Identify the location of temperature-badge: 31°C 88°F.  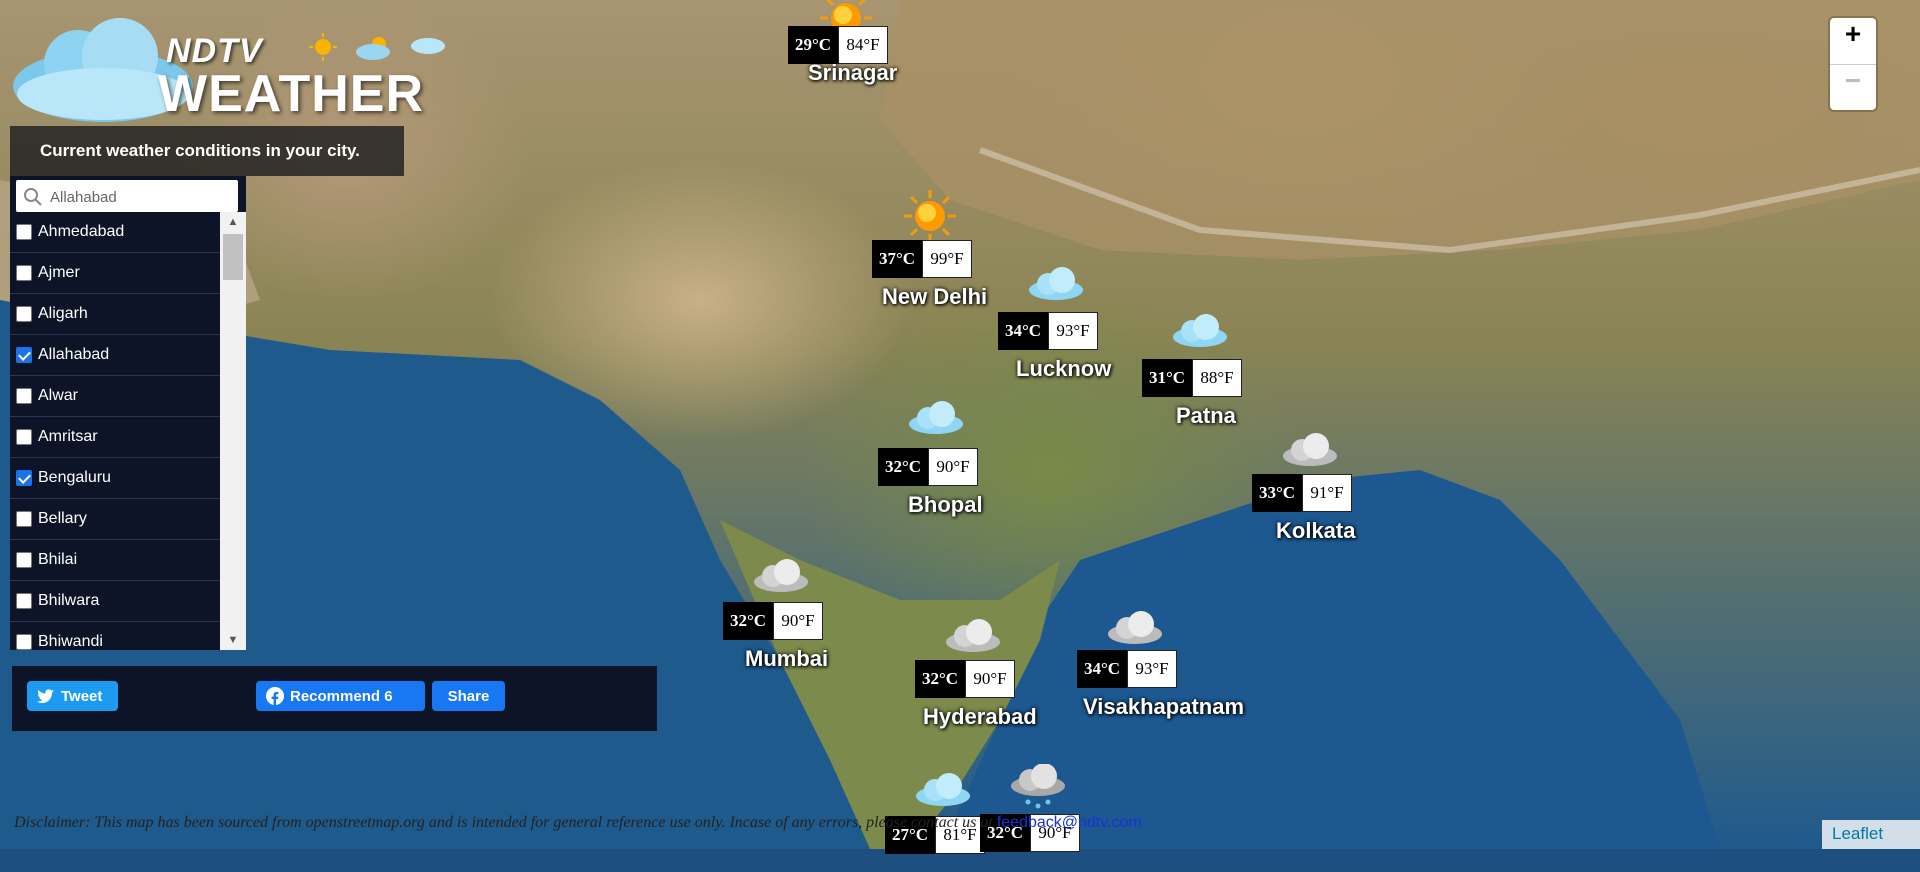
(1192, 378).